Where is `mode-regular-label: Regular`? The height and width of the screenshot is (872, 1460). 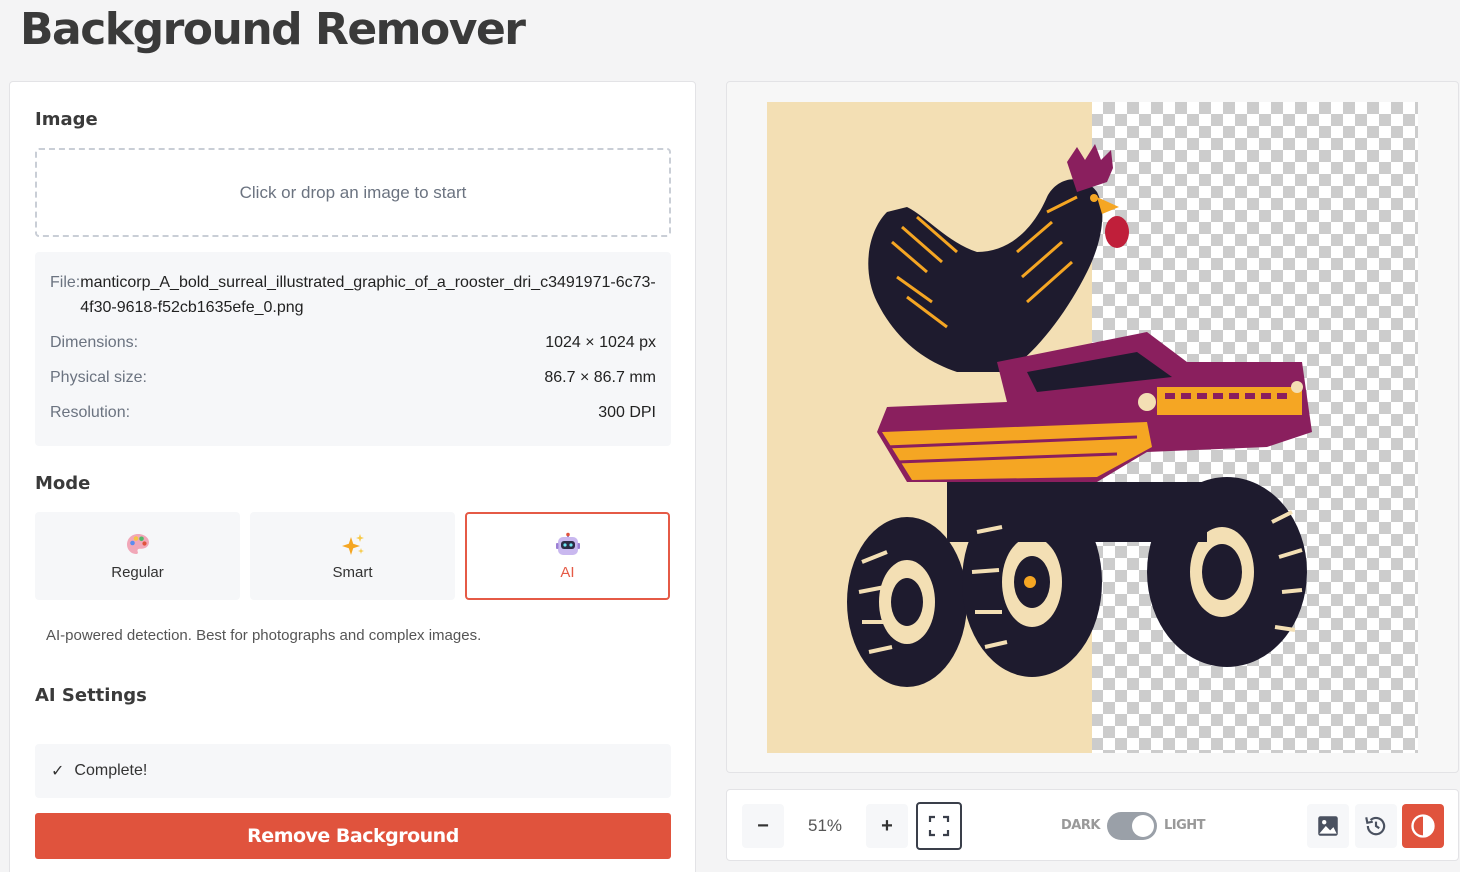
mode-regular-label: Regular is located at coordinates (137, 572).